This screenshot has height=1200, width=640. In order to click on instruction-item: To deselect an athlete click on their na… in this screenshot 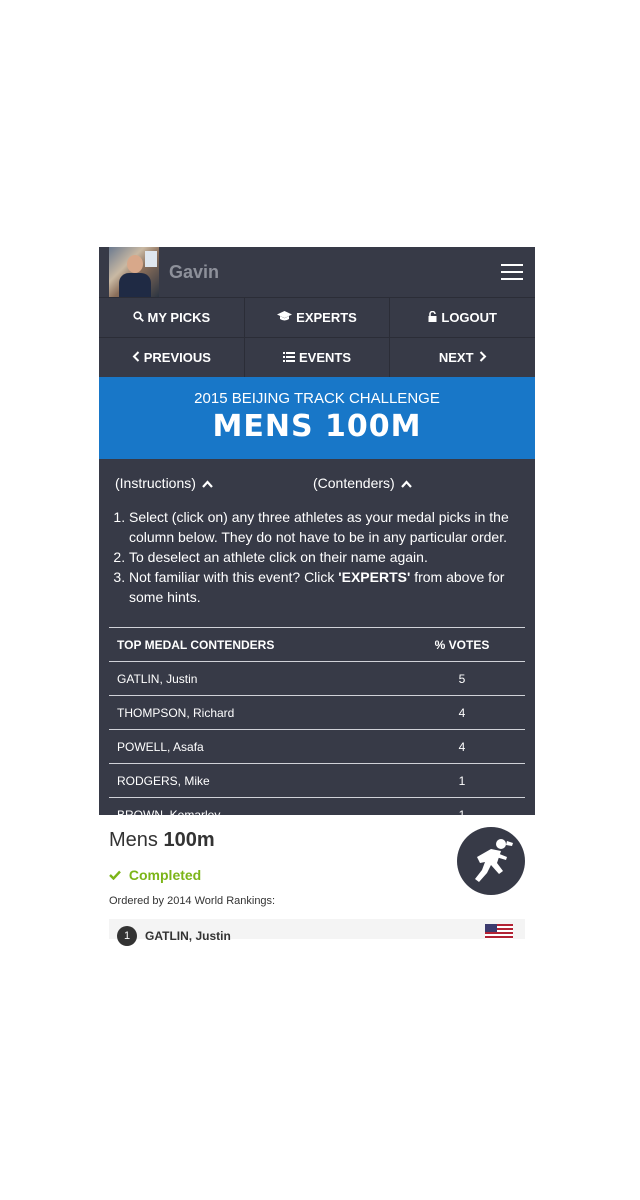, I will do `click(327, 557)`.